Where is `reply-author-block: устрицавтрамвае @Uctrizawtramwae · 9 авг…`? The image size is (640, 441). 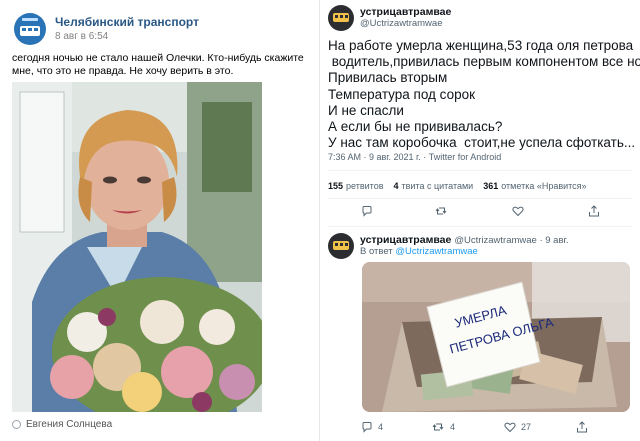 reply-author-block: устрицавтрамвае @Uctrizawtramwae · 9 авг… is located at coordinates (464, 240).